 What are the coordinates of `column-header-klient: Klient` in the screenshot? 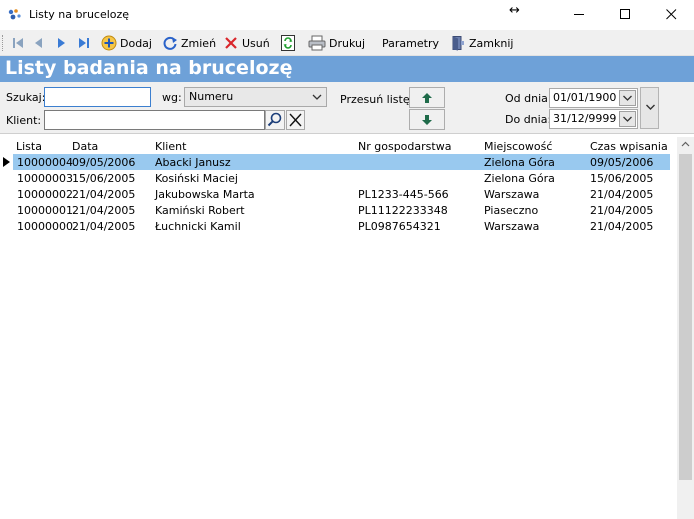 It's located at (170, 146).